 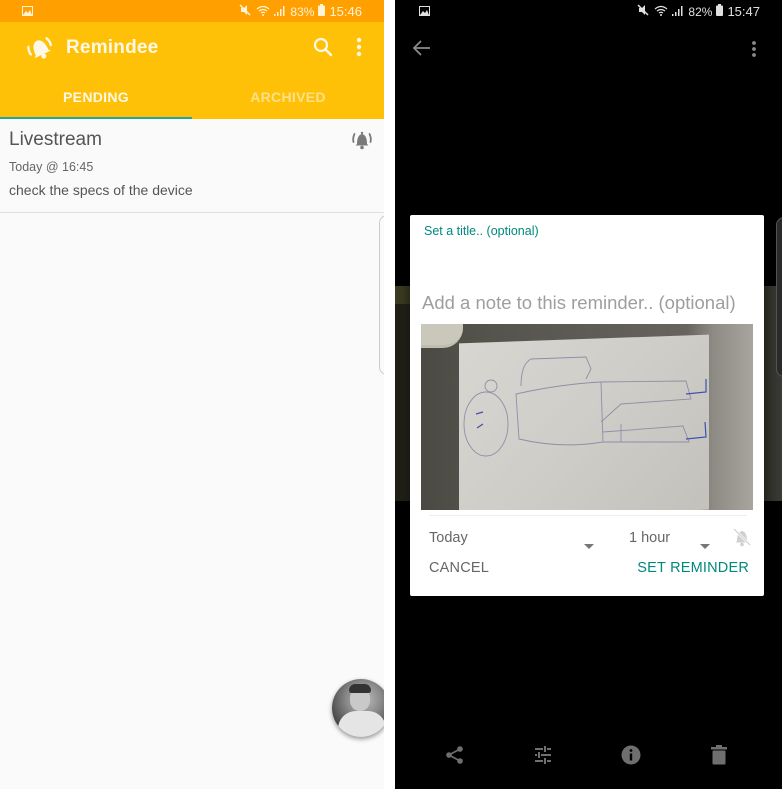 I want to click on photo-drawing, so click(x=585, y=406).